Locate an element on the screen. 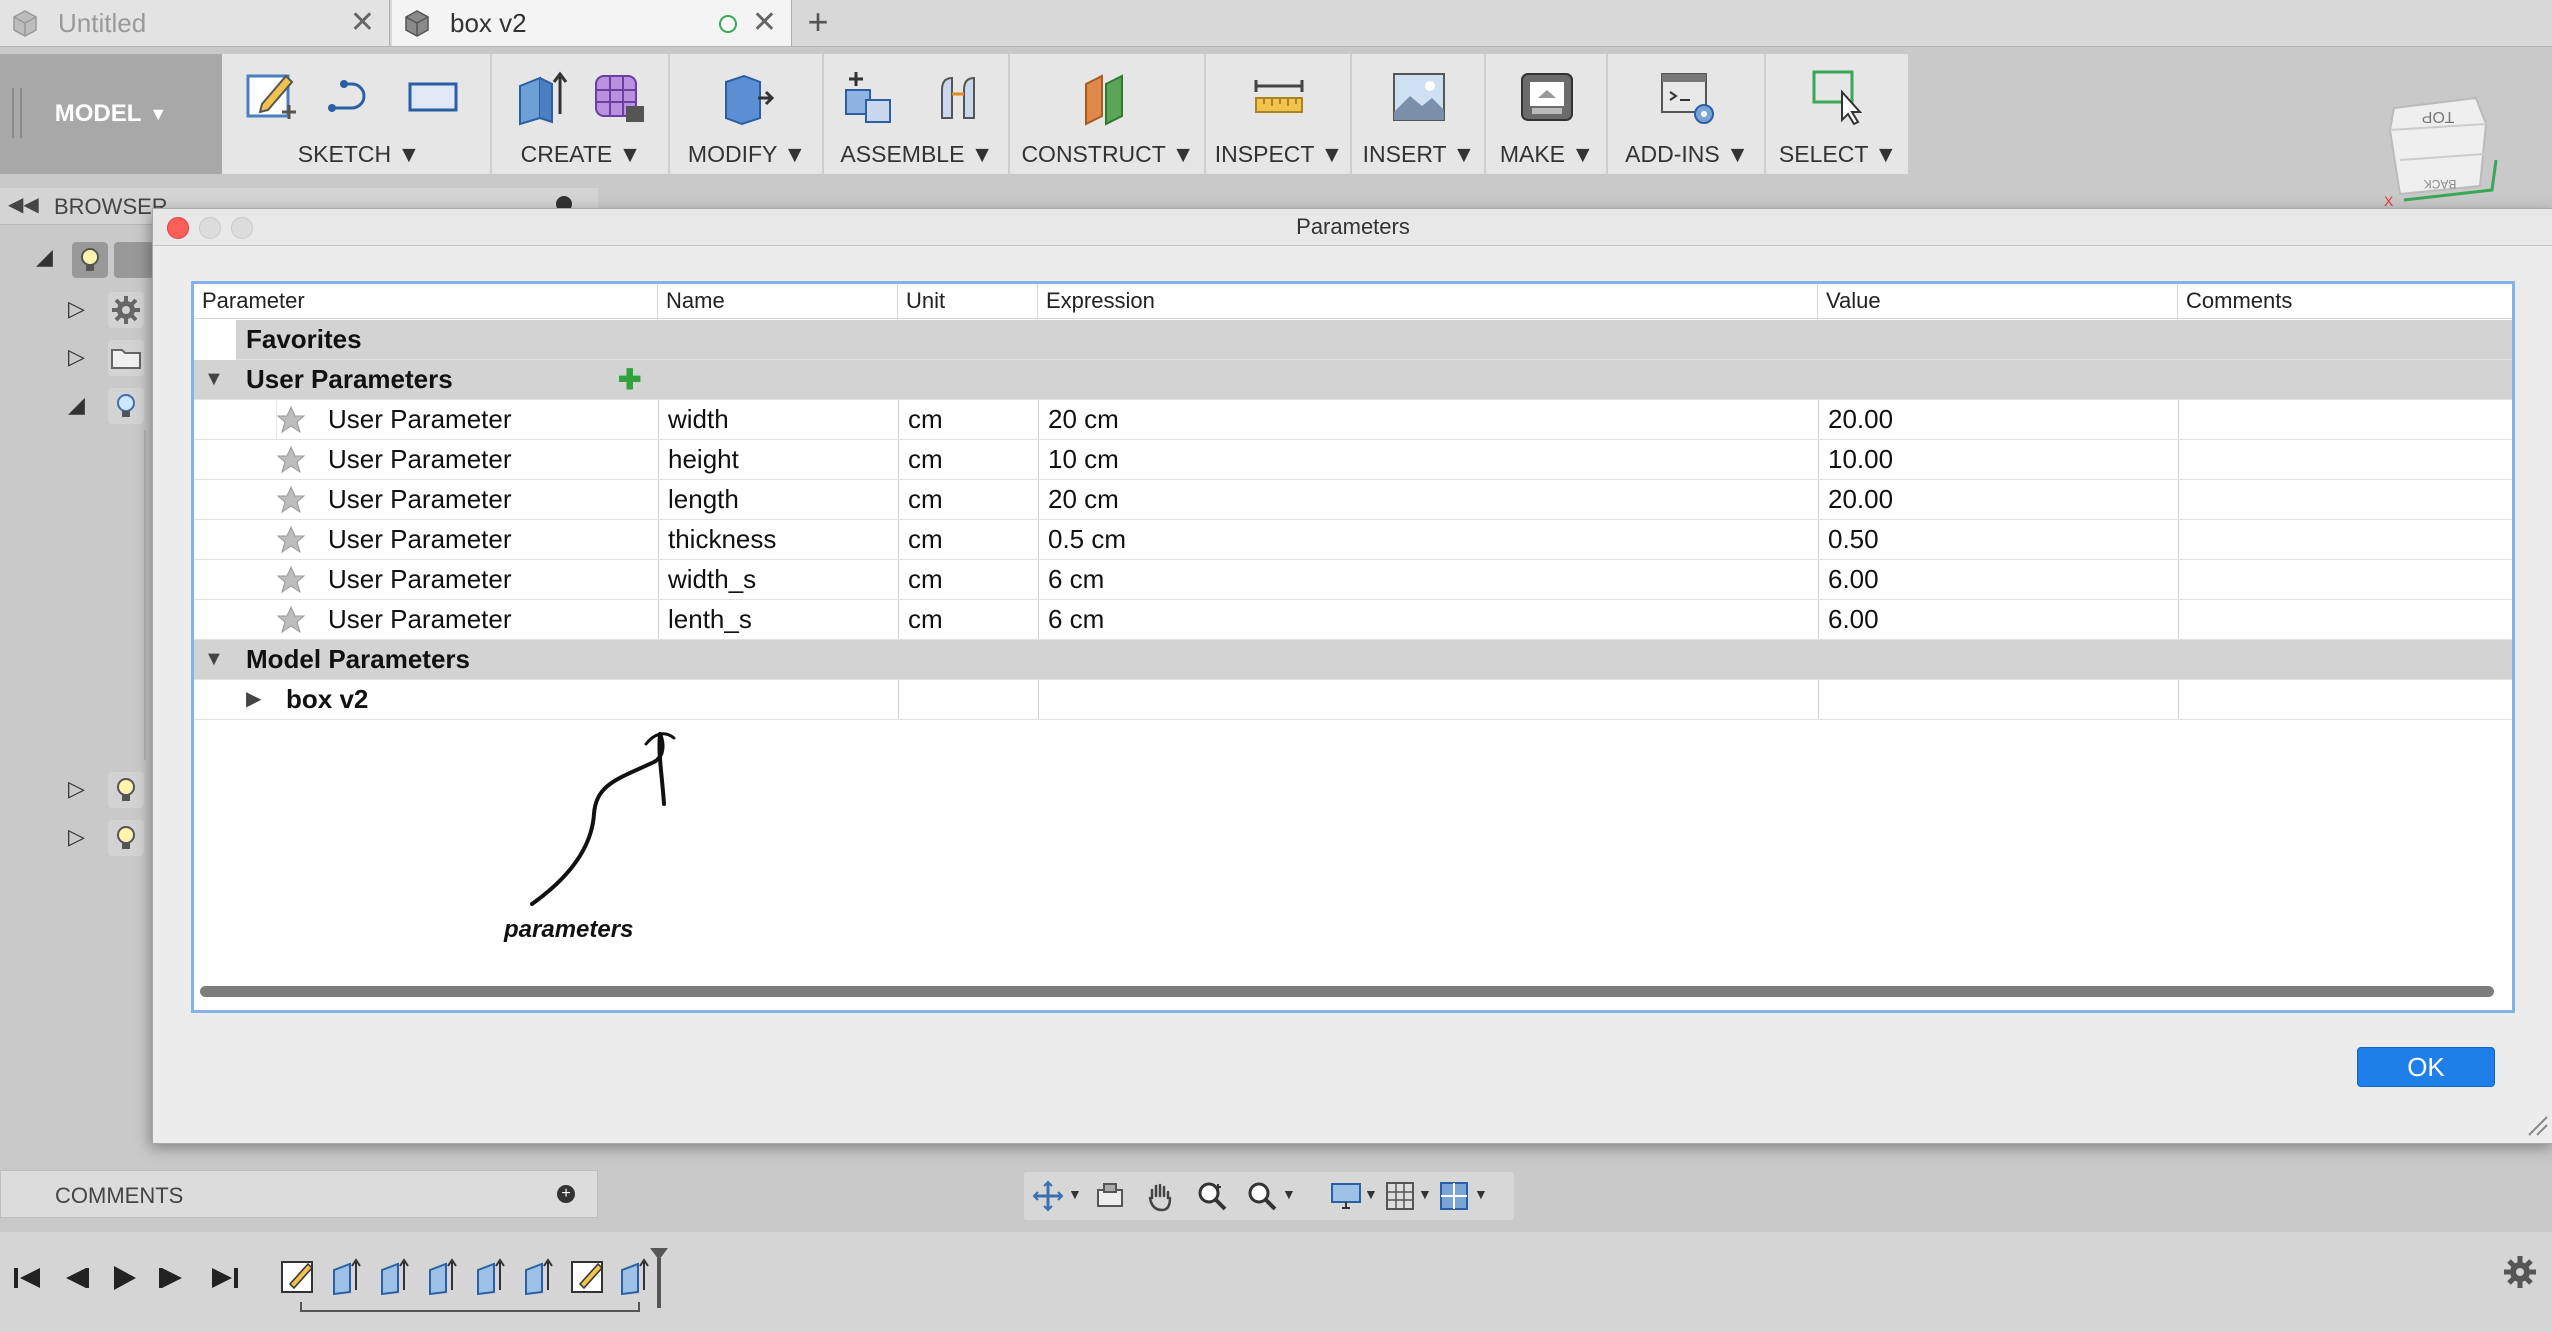 Image resolution: width=2552 pixels, height=1332 pixels. table-row: User Parameter length cm 20 cm 20.00 is located at coordinates (1353, 500).